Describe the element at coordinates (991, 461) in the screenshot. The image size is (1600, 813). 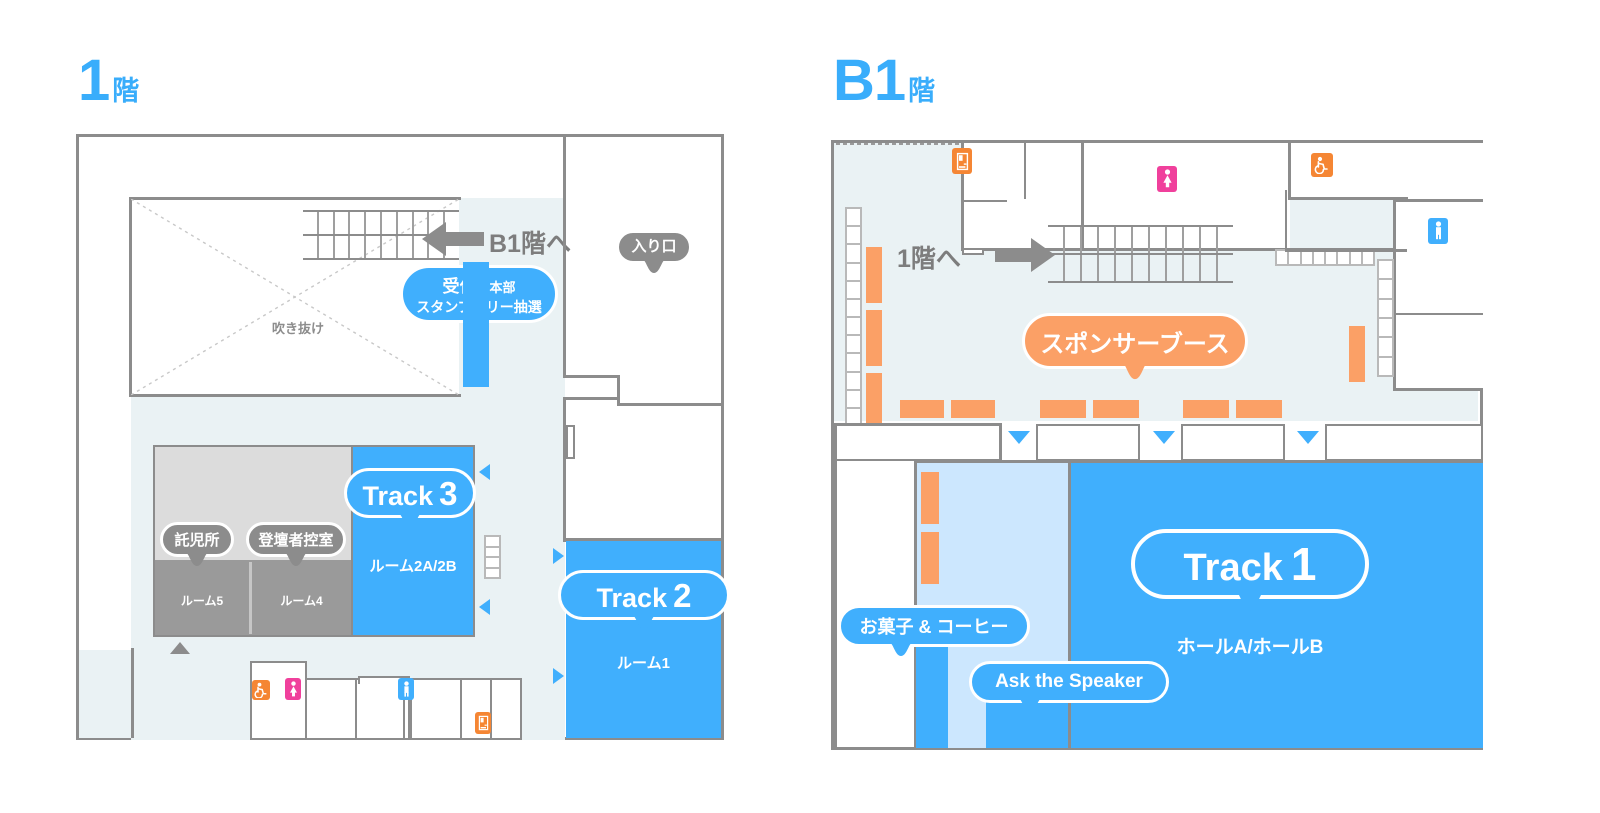
I see `snack-area-wall-top` at that location.